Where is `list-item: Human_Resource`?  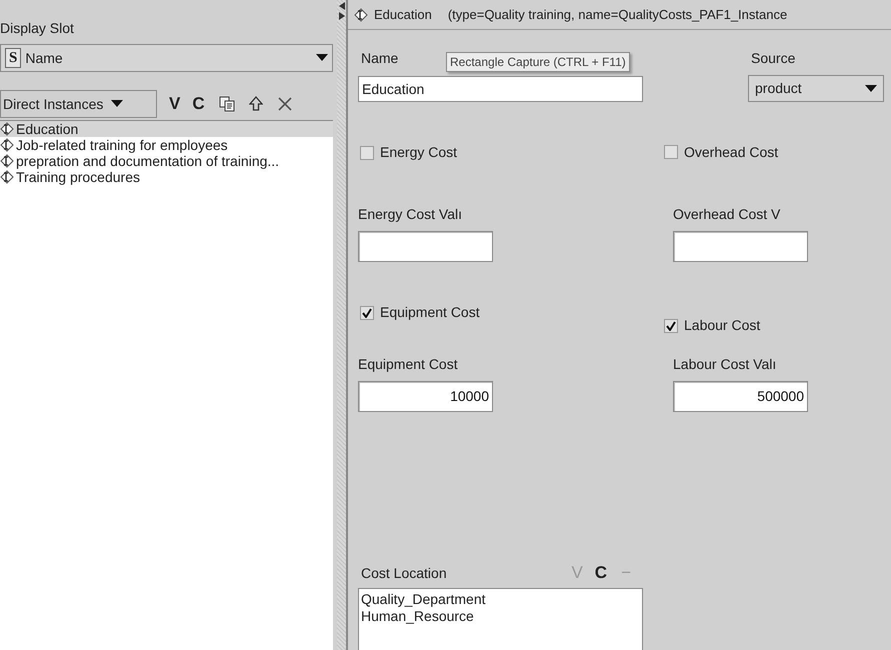
list-item: Human_Resource is located at coordinates (500, 616).